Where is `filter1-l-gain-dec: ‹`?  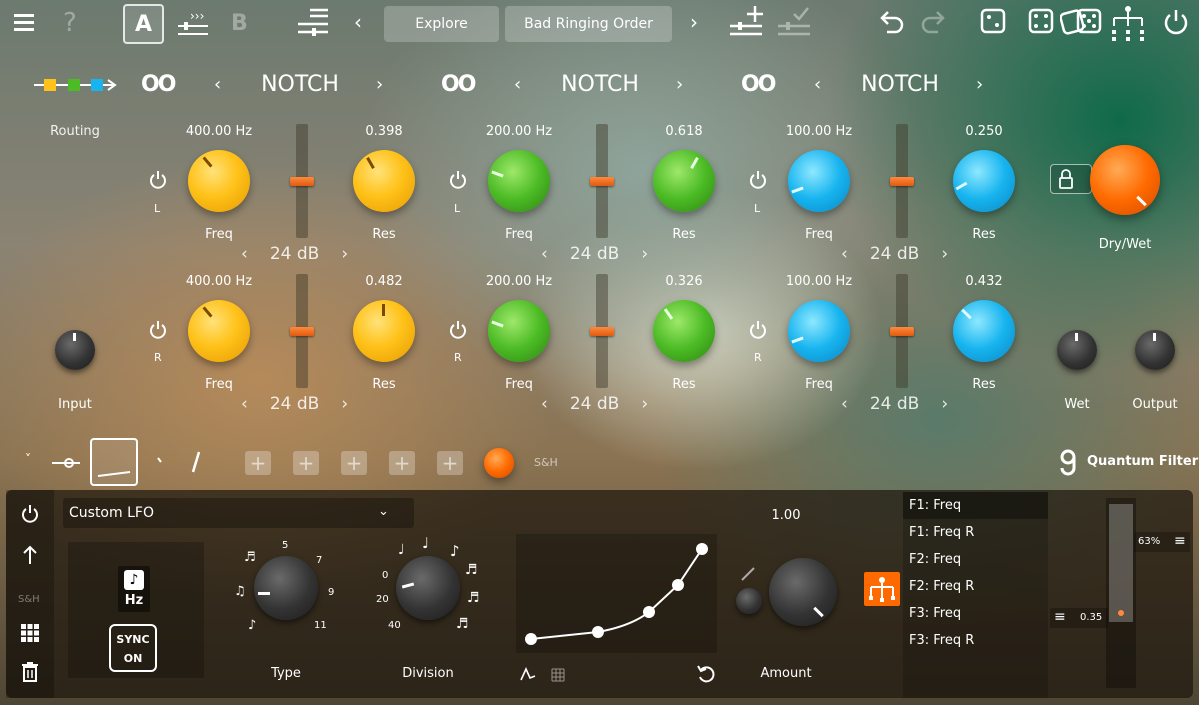 filter1-l-gain-dec: ‹ is located at coordinates (244, 254).